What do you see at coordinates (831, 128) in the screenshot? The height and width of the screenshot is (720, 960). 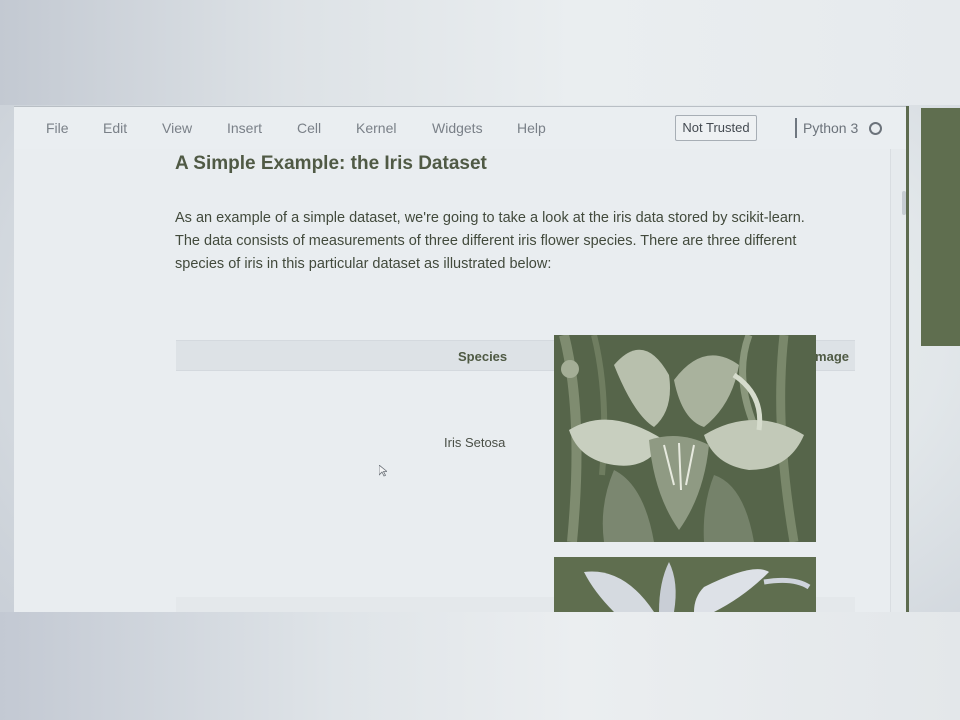 I see `kernel-name: Python 3` at bounding box center [831, 128].